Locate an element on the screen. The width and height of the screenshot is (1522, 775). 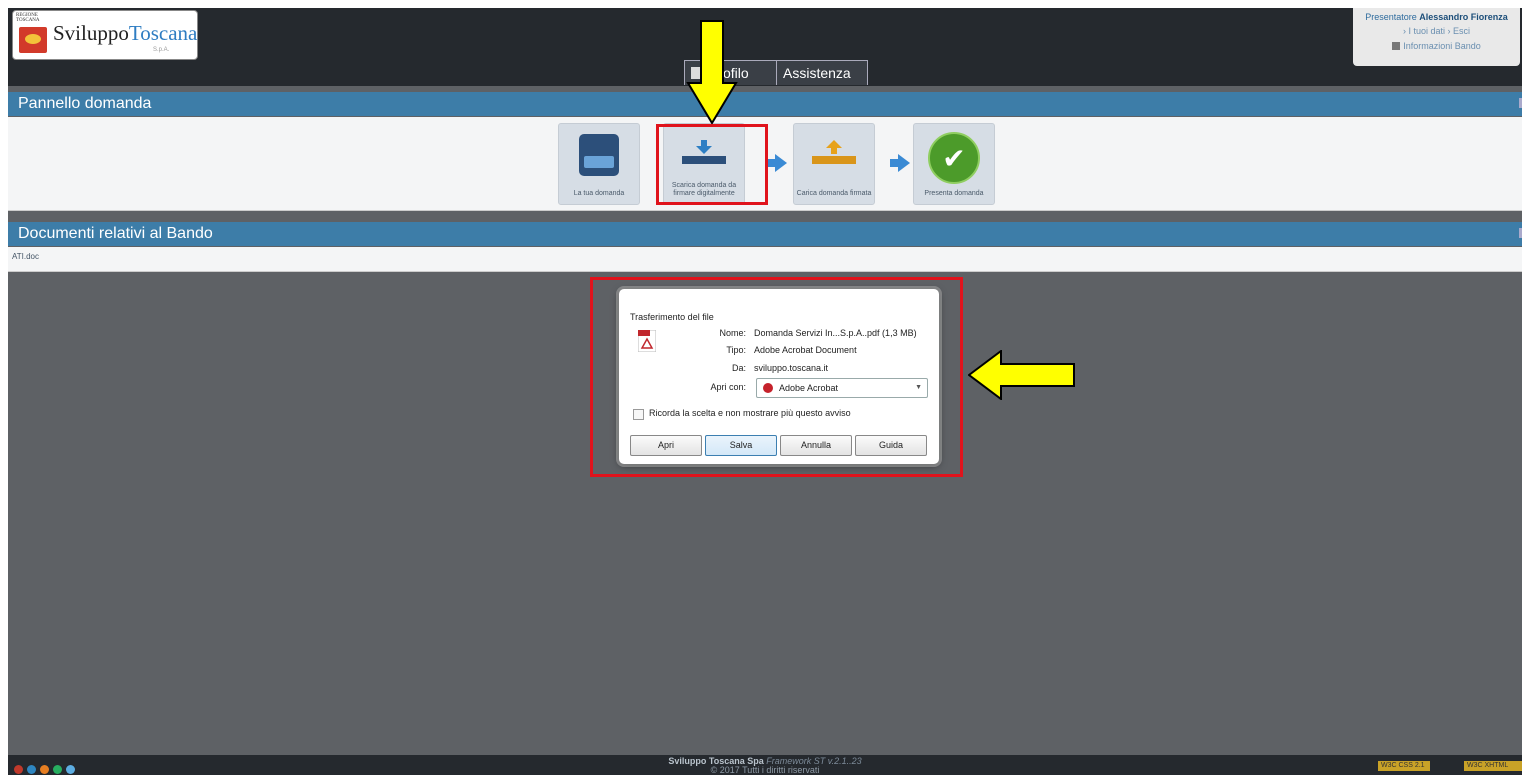
logo-region-text: REGIONE TOSCANA is located at coordinates (28, 18).